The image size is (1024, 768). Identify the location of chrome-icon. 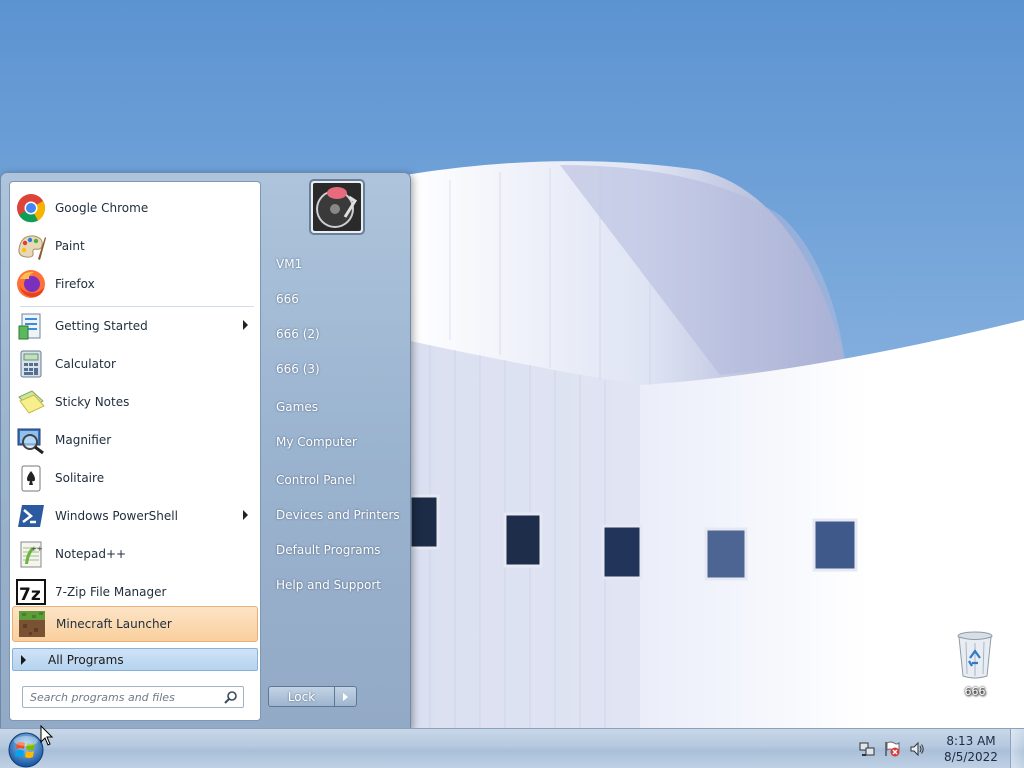
(31, 208).